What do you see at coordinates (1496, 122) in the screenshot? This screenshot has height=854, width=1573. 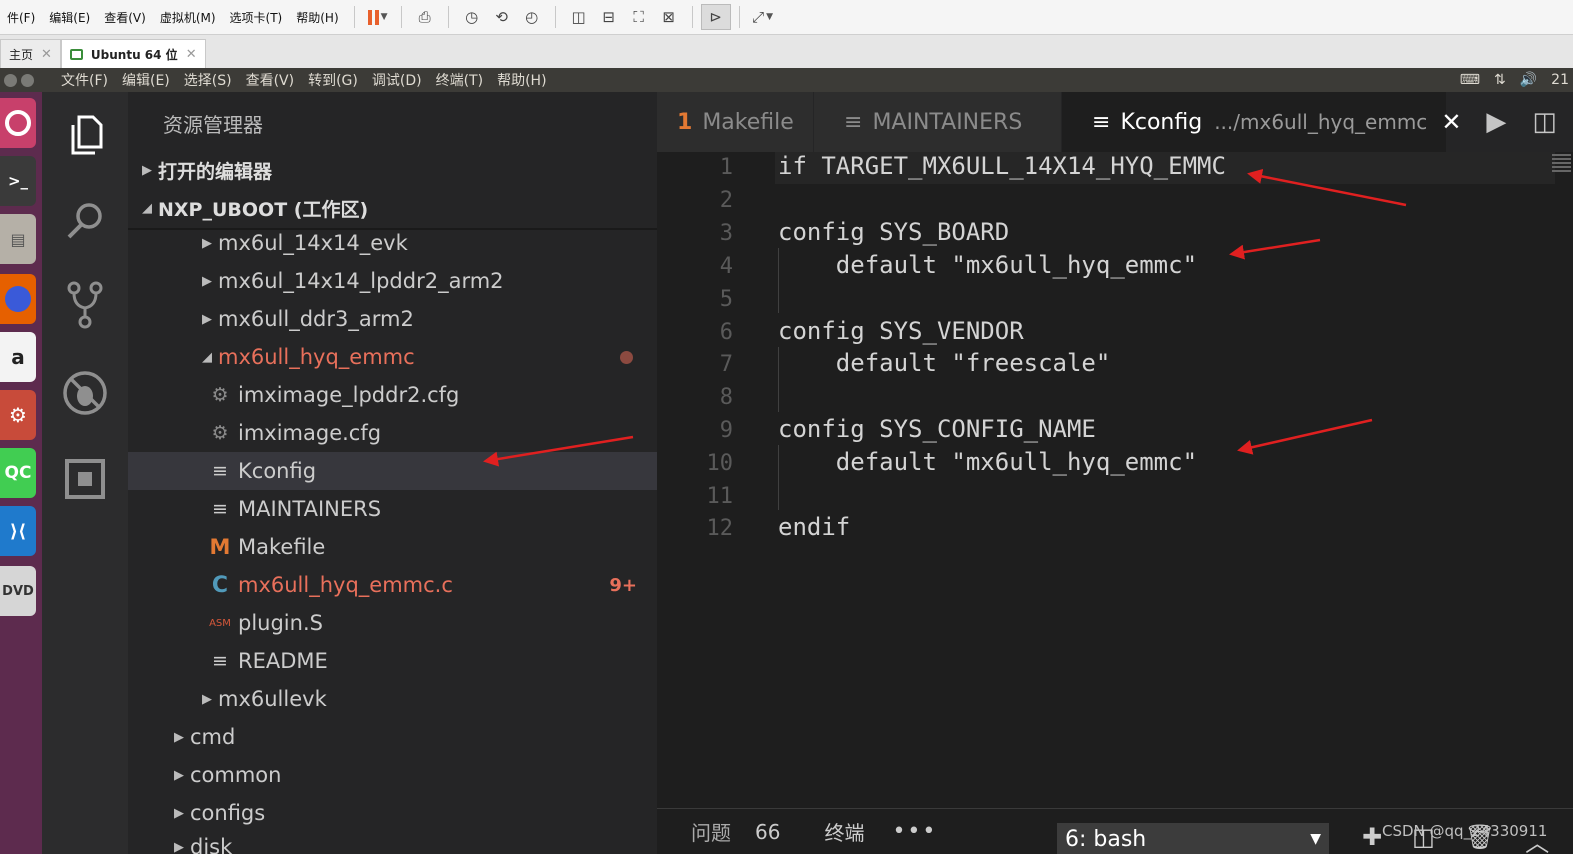 I see `run-icon: ▶` at bounding box center [1496, 122].